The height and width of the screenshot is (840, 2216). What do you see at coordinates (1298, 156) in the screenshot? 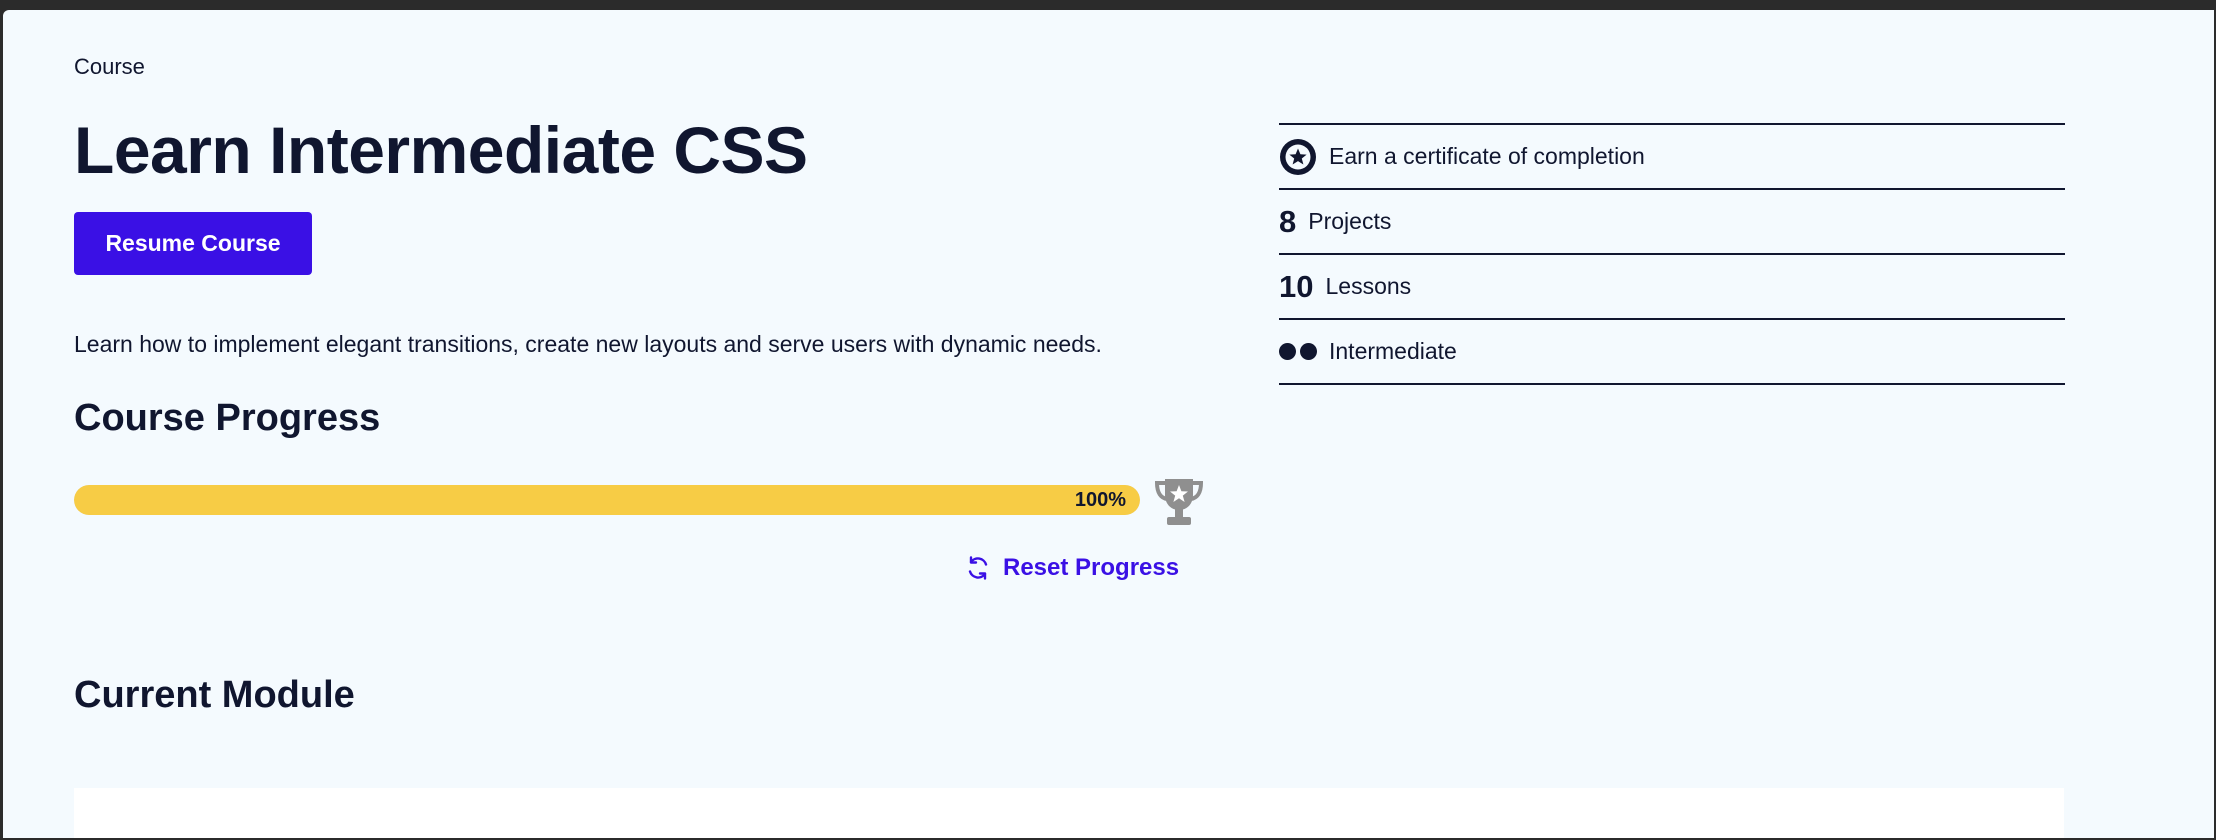
I see `certificate-icon` at bounding box center [1298, 156].